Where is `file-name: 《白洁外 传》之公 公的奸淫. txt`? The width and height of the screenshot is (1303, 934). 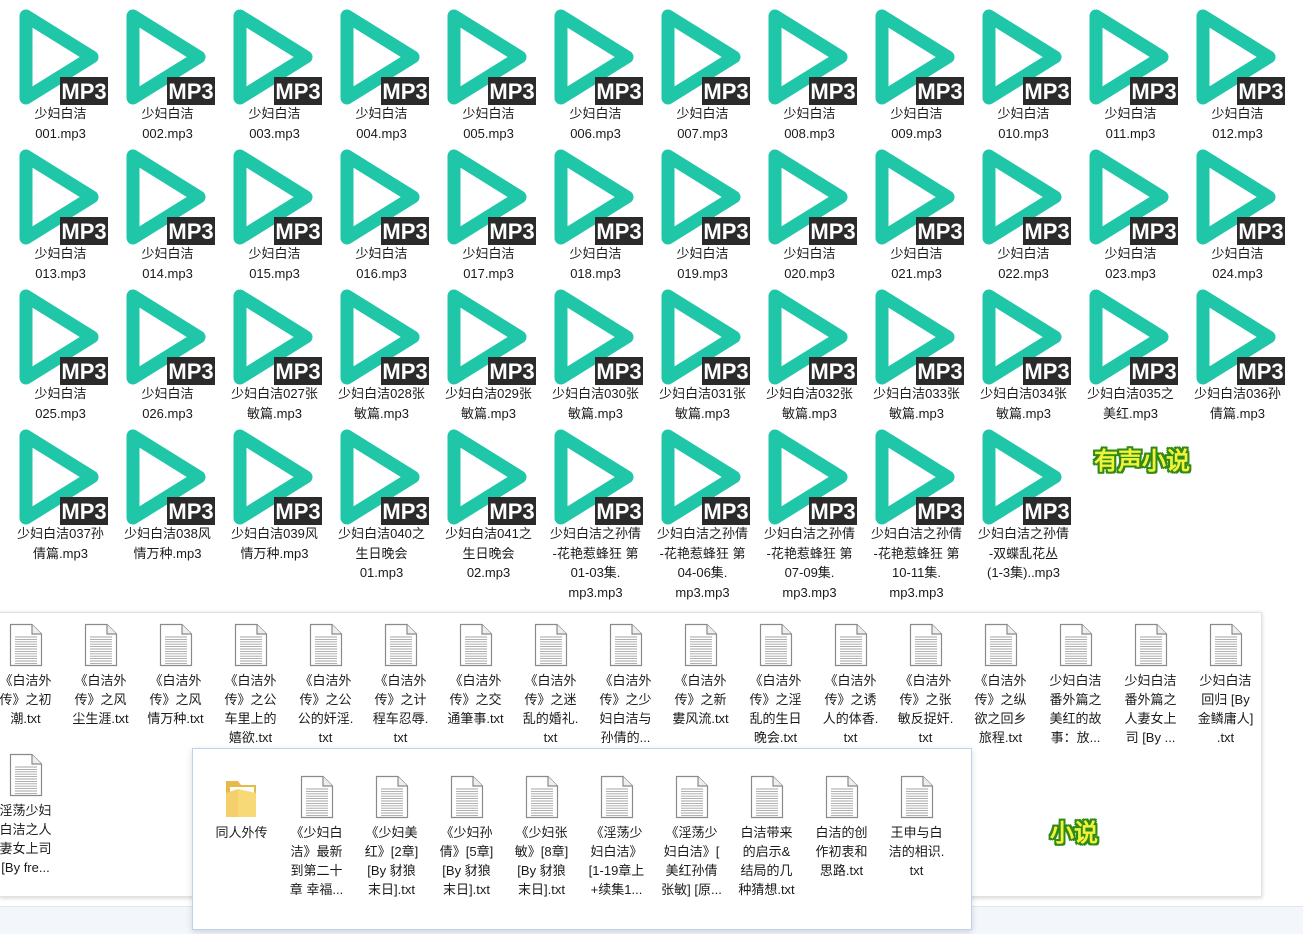 file-name: 《白洁外 传》之公 公的奸淫. txt is located at coordinates (325, 709).